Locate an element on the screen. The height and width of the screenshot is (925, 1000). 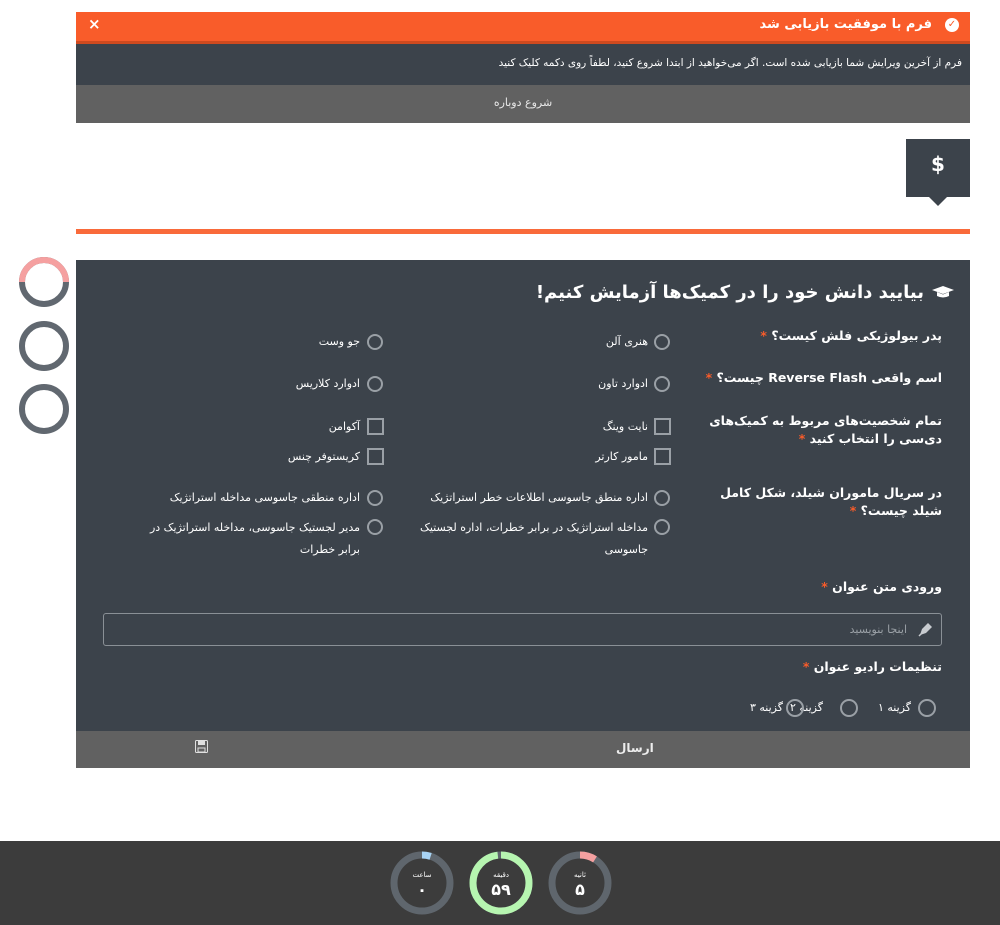
radio-setting-opt3 is located at coordinates (795, 708).